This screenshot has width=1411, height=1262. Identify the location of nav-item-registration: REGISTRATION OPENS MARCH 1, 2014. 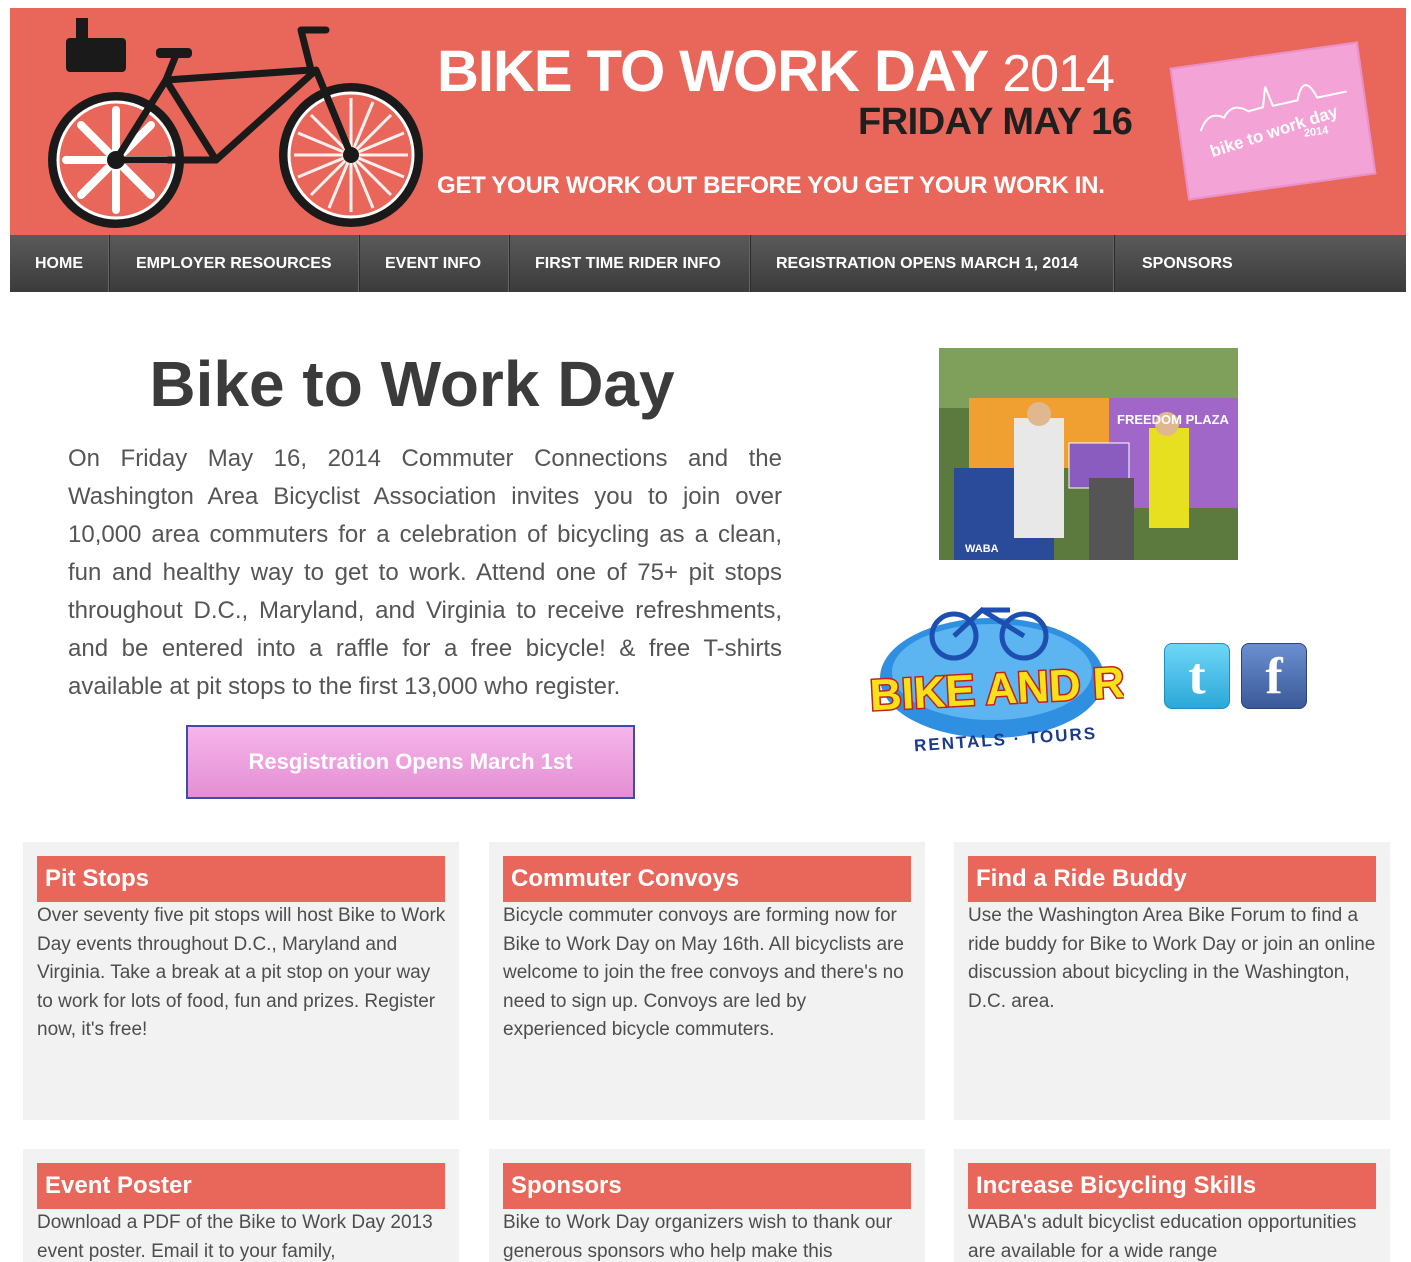
(933, 263).